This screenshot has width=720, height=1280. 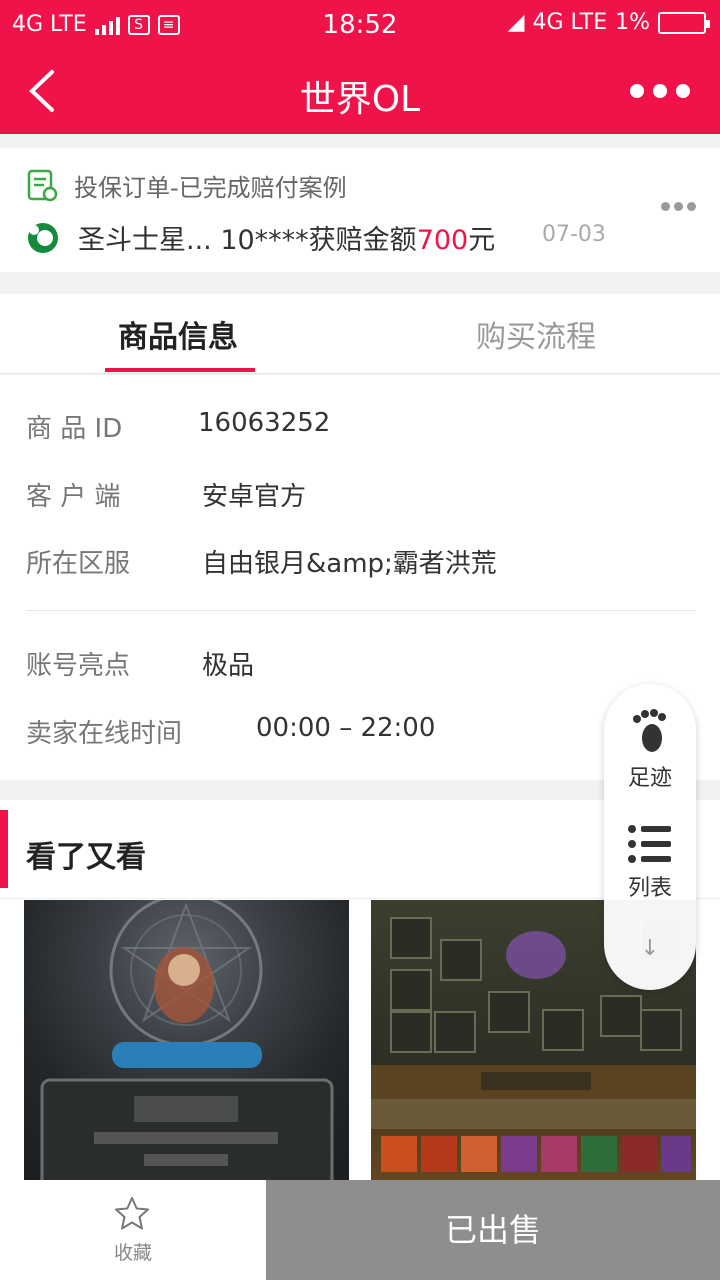 I want to click on client-label: 客 户 端, so click(x=73, y=497).